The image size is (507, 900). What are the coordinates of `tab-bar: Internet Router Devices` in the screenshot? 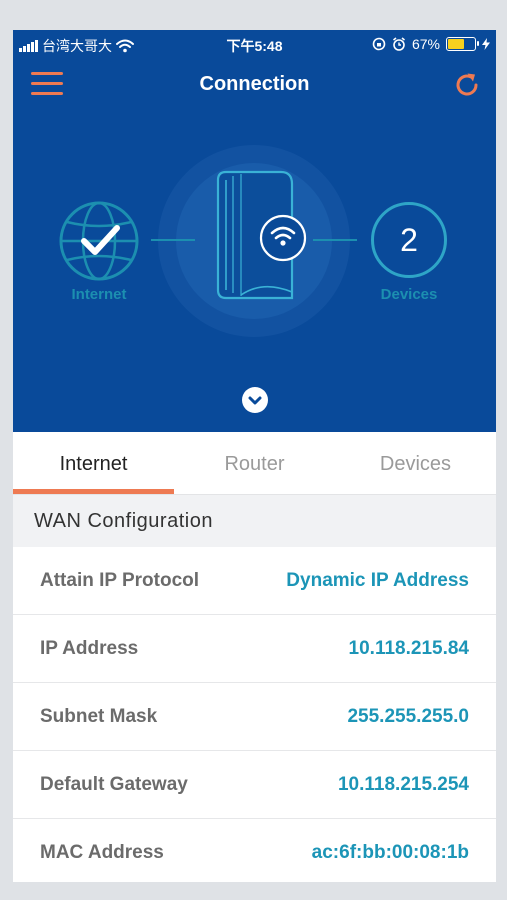 It's located at (254, 463).